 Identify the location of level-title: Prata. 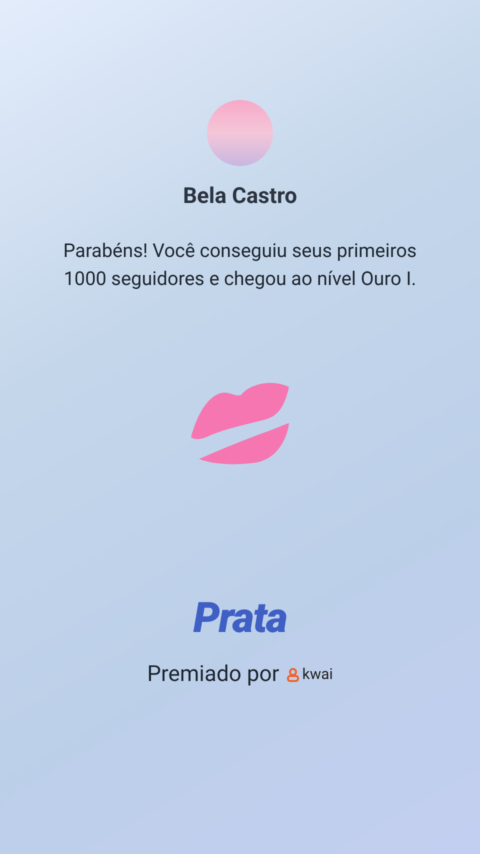
(240, 619).